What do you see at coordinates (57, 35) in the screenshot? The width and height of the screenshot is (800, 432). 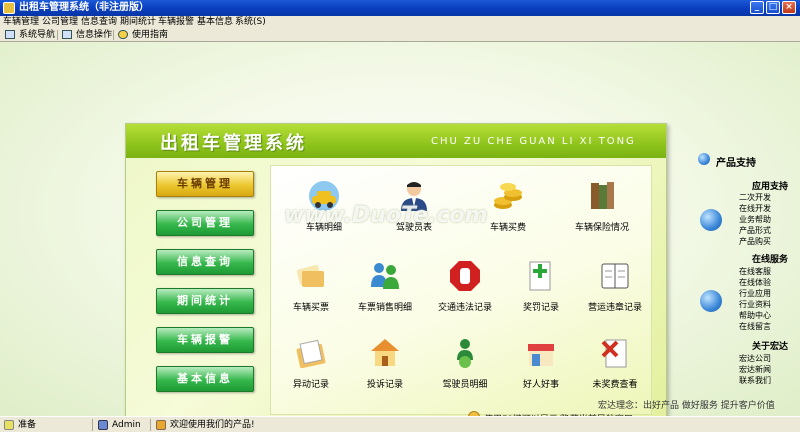 I see `toolbar-divider` at bounding box center [57, 35].